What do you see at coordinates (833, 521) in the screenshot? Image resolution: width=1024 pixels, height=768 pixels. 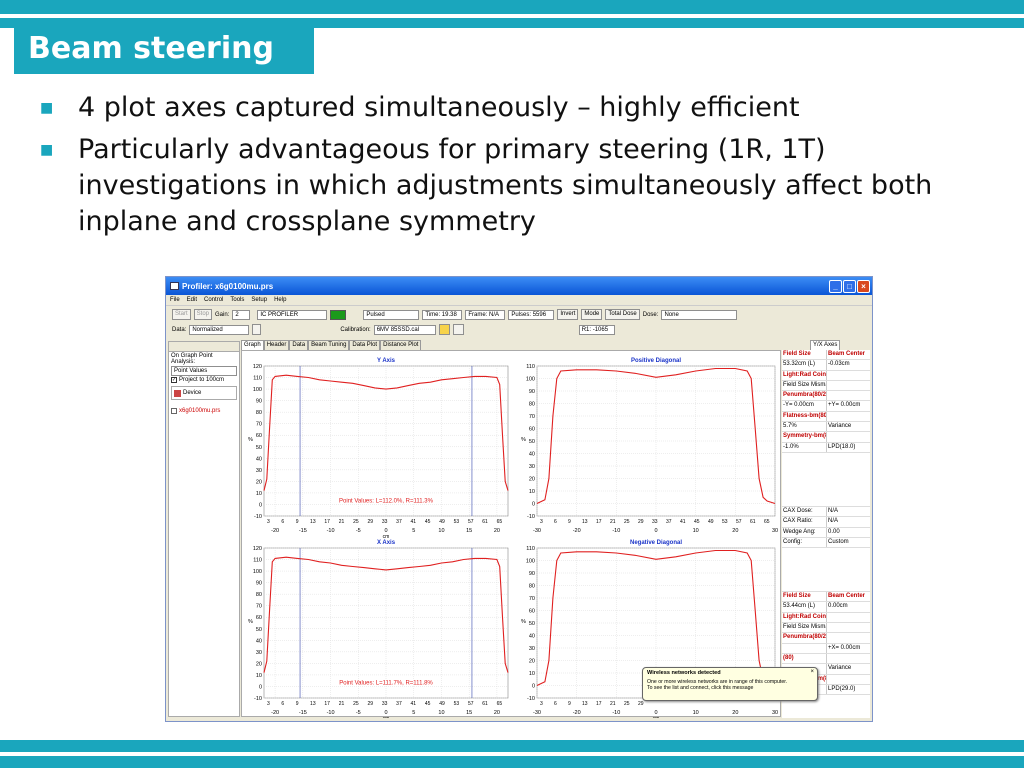 I see `result-value: N/A` at bounding box center [833, 521].